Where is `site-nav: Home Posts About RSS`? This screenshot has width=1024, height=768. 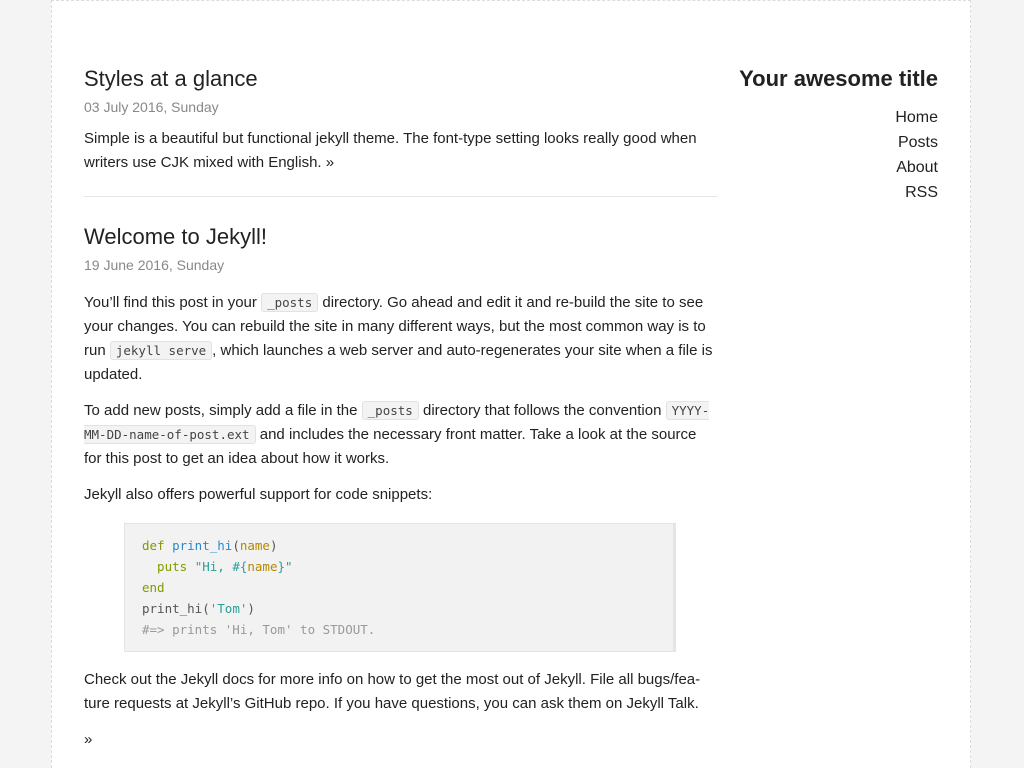
site-nav: Home Posts About RSS is located at coordinates (838, 155).